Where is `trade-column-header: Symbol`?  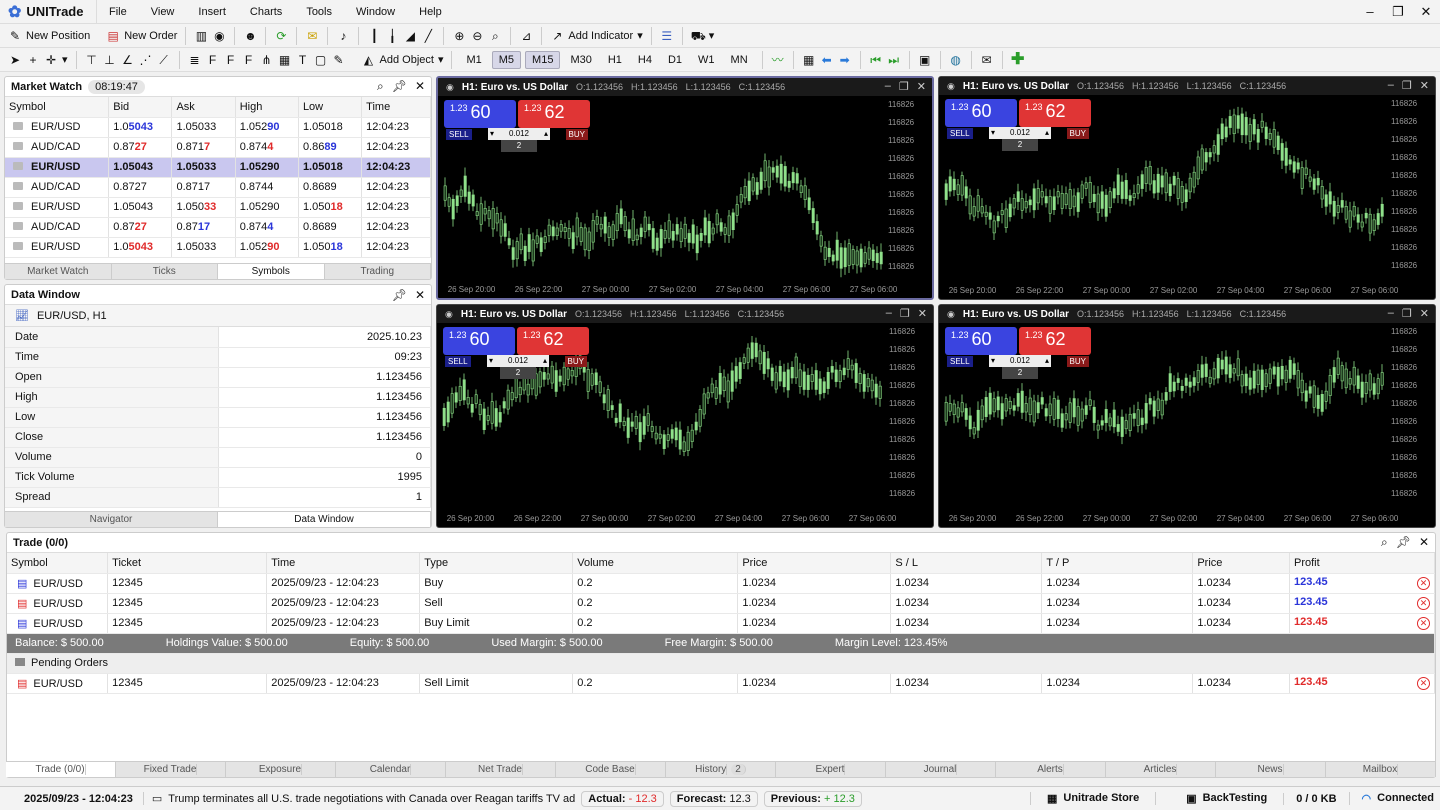 trade-column-header: Symbol is located at coordinates (58, 563).